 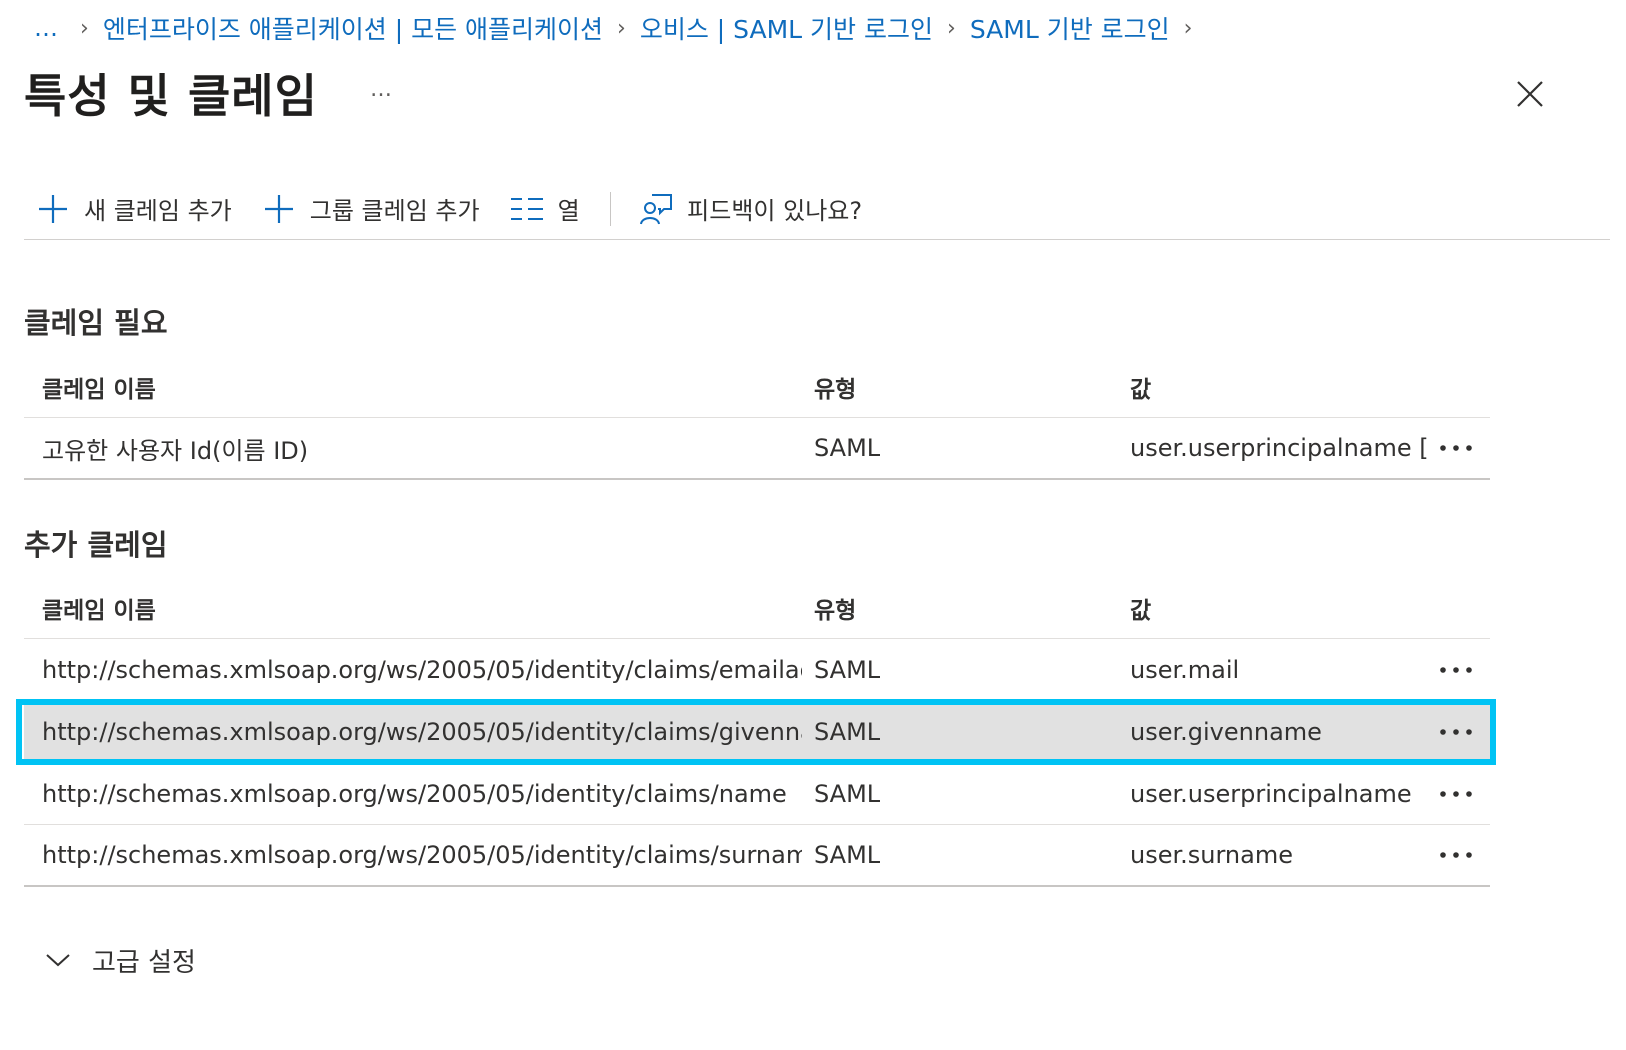 What do you see at coordinates (1226, 731) in the screenshot?
I see `claim-value-cell: user.givenname` at bounding box center [1226, 731].